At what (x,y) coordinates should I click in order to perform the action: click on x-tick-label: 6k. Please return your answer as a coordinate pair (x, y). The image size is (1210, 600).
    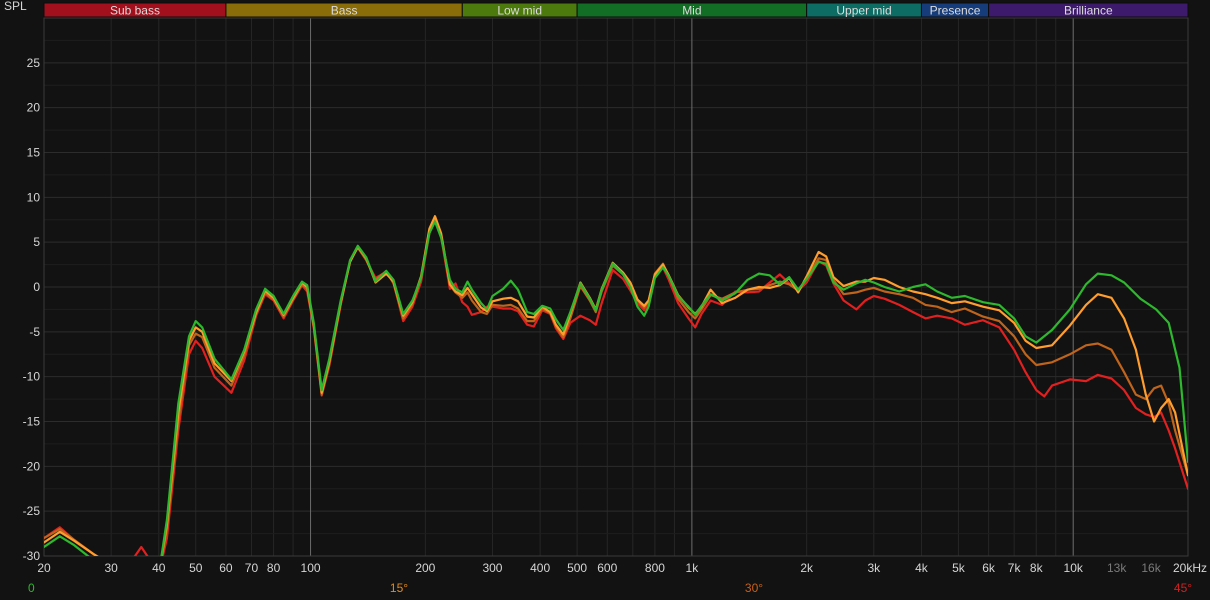
    Looking at the image, I should click on (989, 568).